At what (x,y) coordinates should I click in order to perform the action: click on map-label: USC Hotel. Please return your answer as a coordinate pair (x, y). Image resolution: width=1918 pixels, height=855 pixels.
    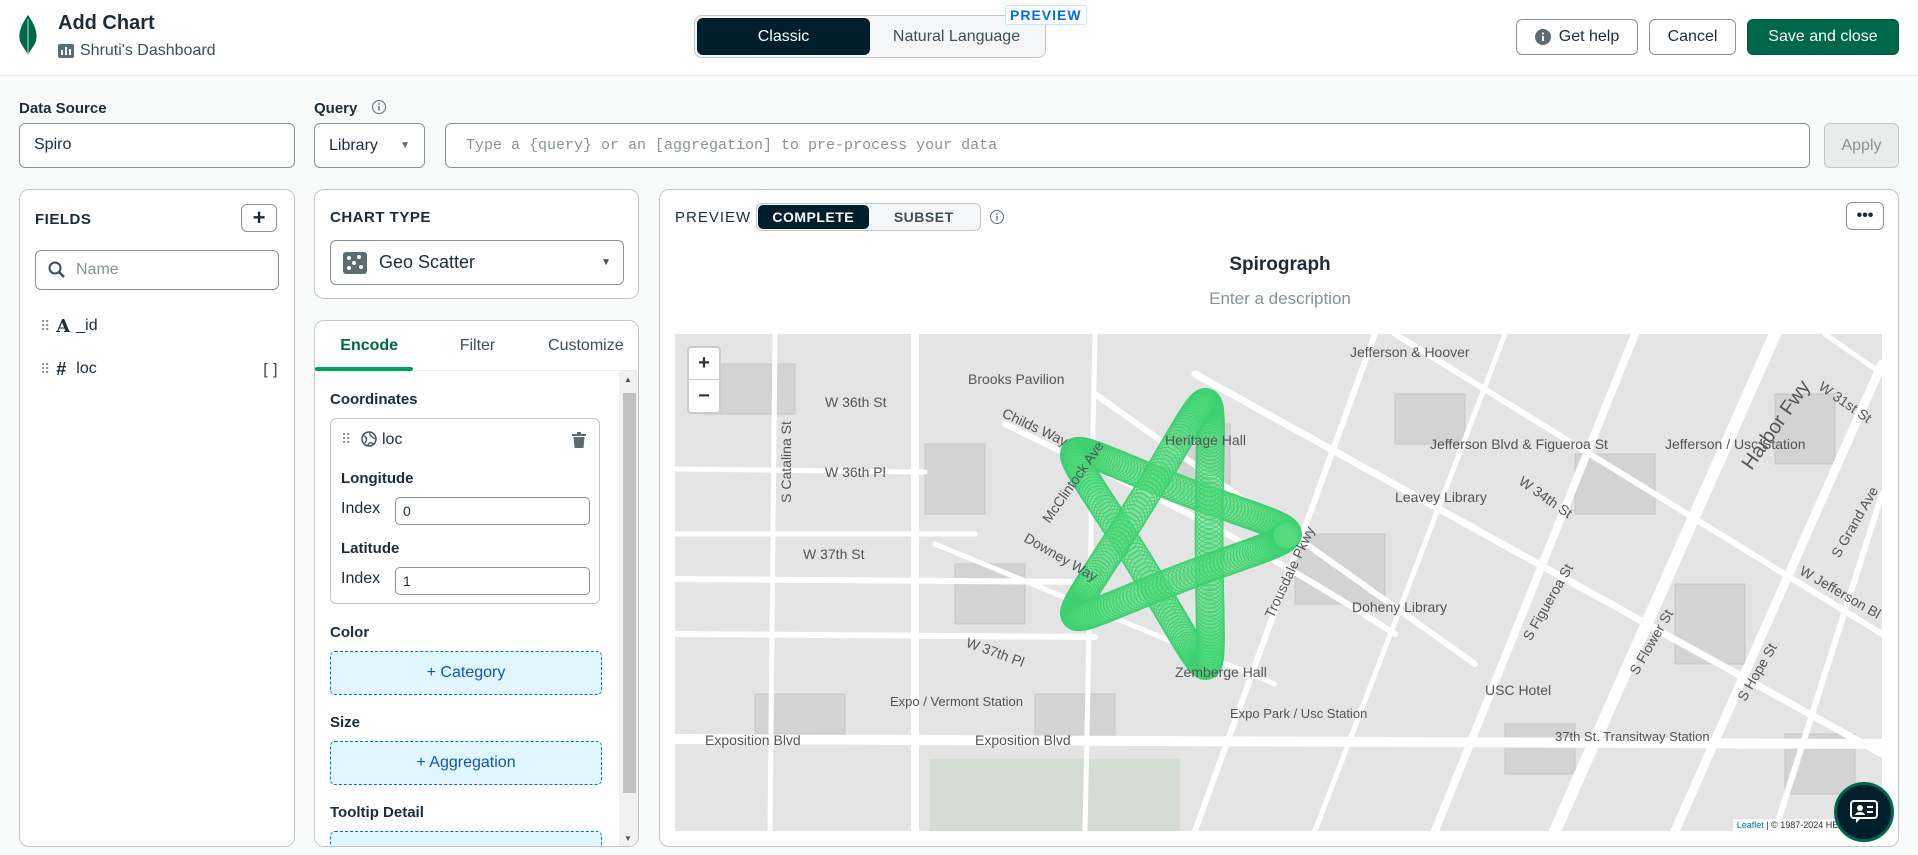
    Looking at the image, I should click on (1518, 690).